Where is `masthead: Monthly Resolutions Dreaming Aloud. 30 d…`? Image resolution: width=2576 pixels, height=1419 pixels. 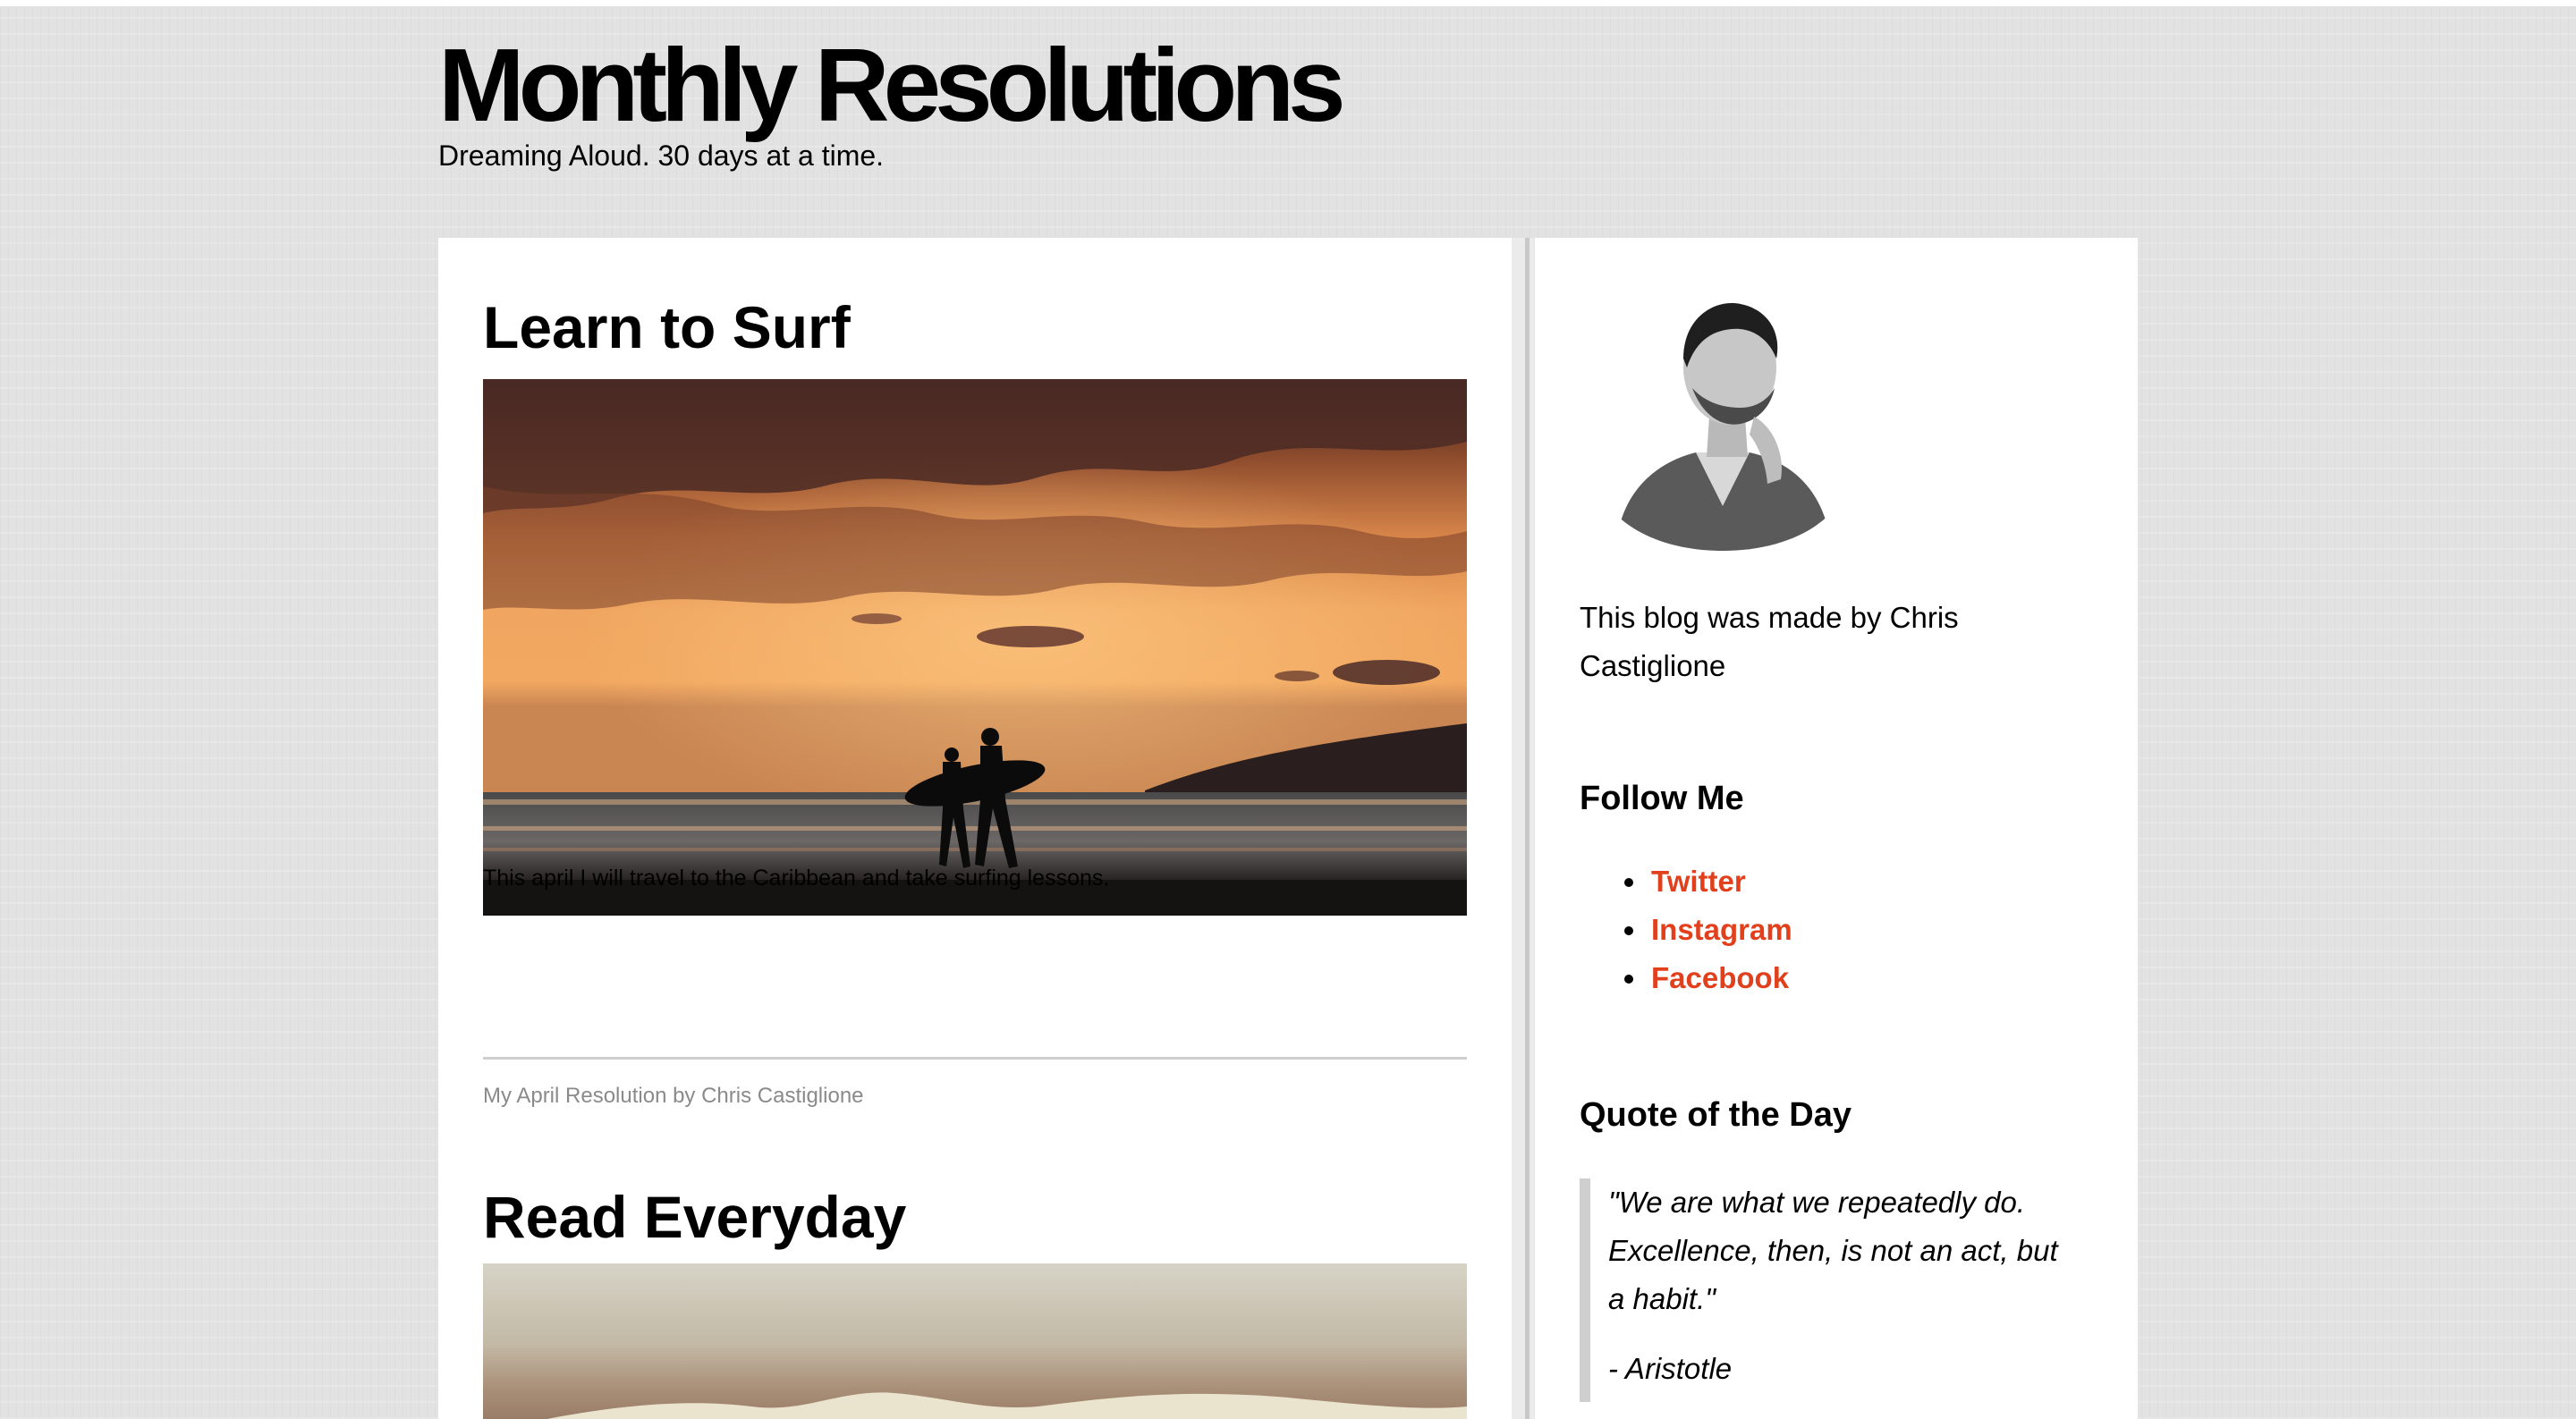 masthead: Monthly Resolutions Dreaming Aloud. 30 d… is located at coordinates (892, 99).